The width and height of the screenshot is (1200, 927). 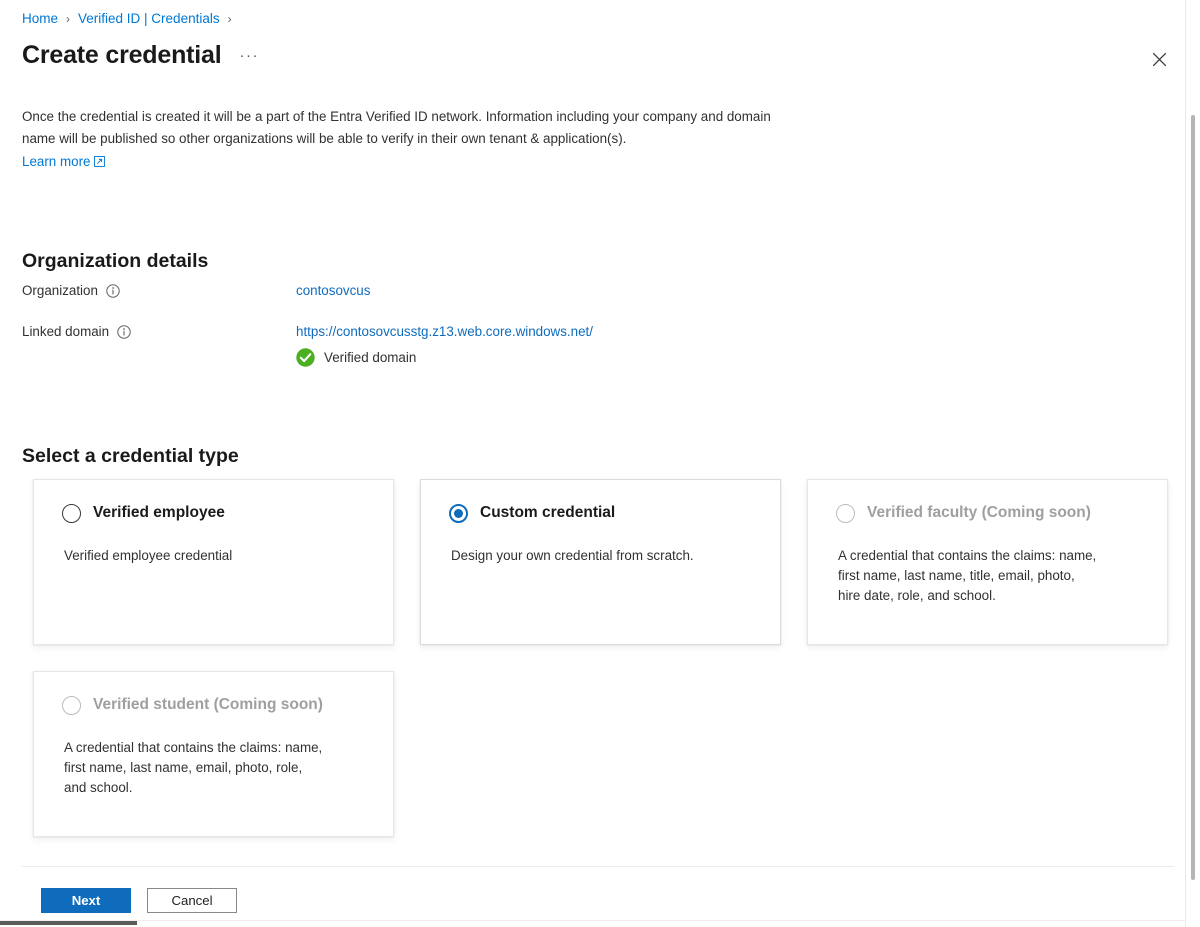 I want to click on card-title: Verified faculty (Coming soon), so click(x=979, y=512).